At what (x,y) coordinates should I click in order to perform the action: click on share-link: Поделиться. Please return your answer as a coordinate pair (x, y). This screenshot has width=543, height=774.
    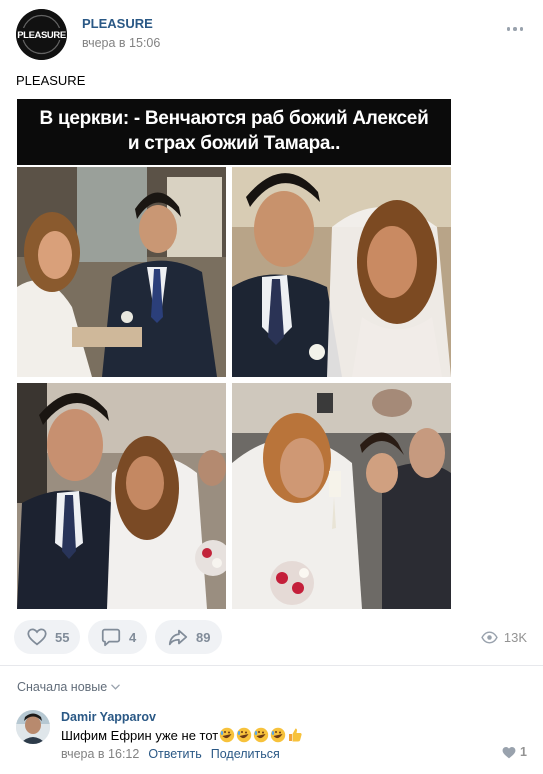
    Looking at the image, I should click on (245, 754).